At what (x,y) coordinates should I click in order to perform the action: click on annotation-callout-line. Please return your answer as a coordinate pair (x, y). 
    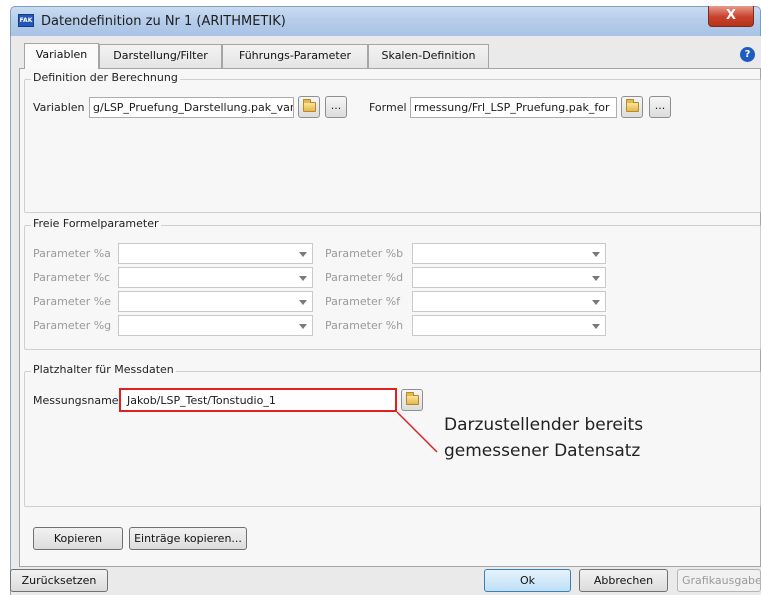
    Looking at the image, I should click on (417, 432).